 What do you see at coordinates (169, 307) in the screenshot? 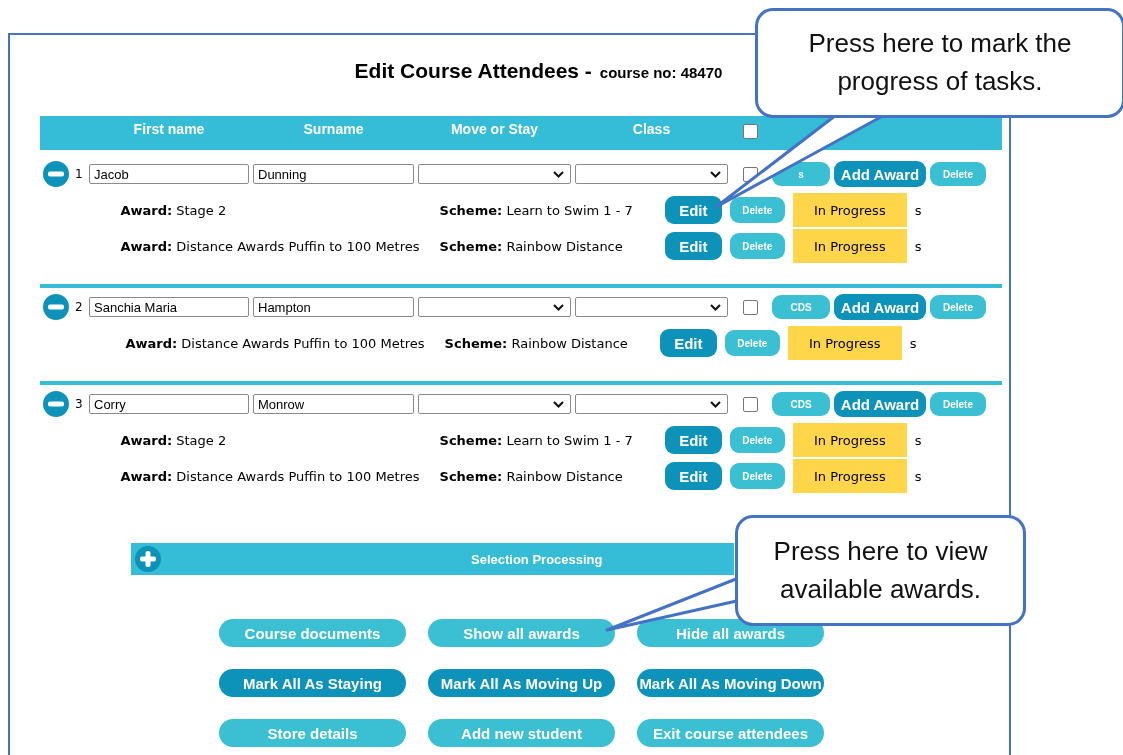
I see `first-name-field: Sanchia Maria` at bounding box center [169, 307].